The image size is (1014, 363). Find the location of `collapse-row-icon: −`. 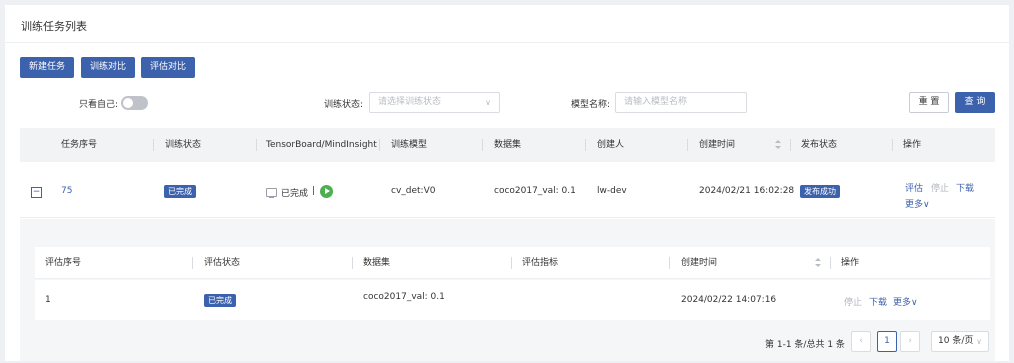

collapse-row-icon: − is located at coordinates (36, 192).